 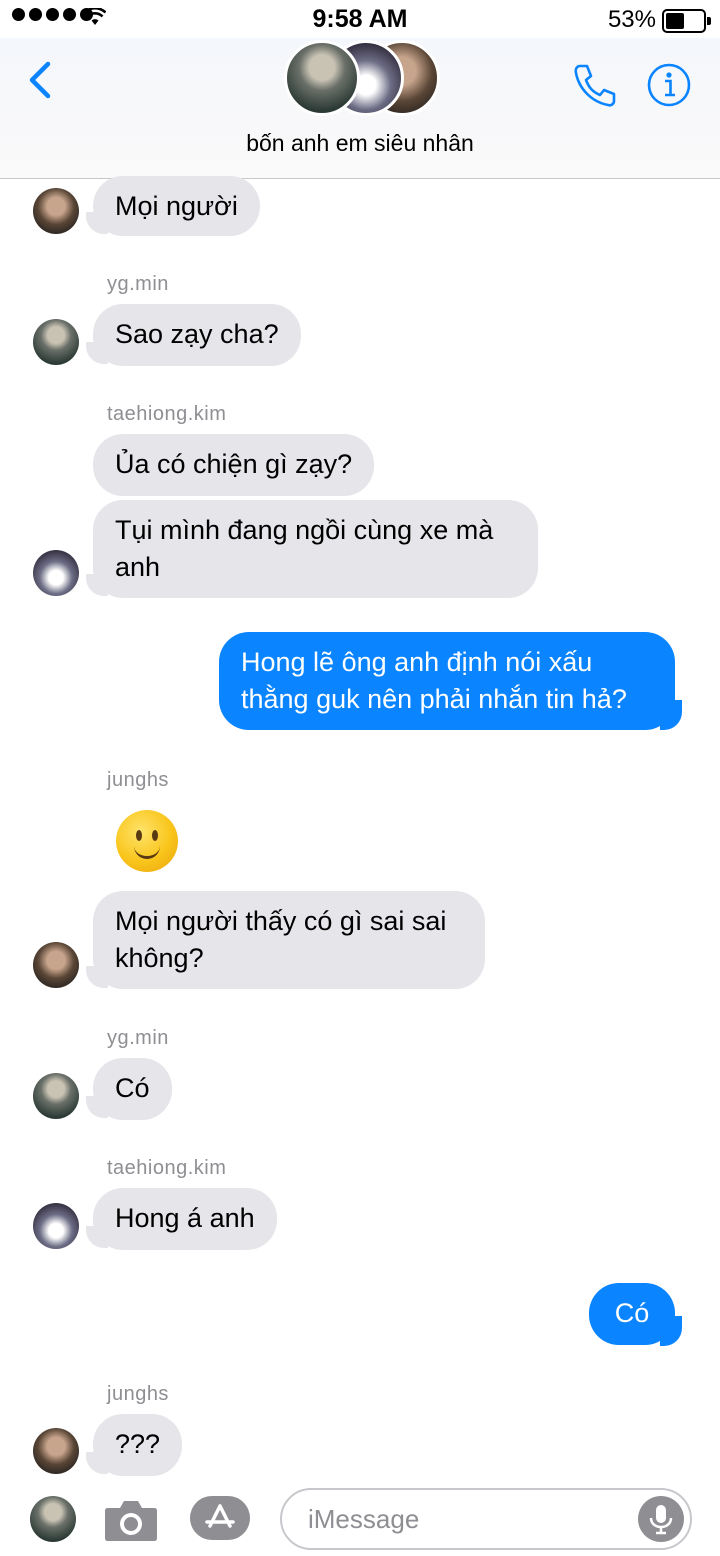 I want to click on group-name: bốn anh em siêu nhân, so click(x=360, y=143).